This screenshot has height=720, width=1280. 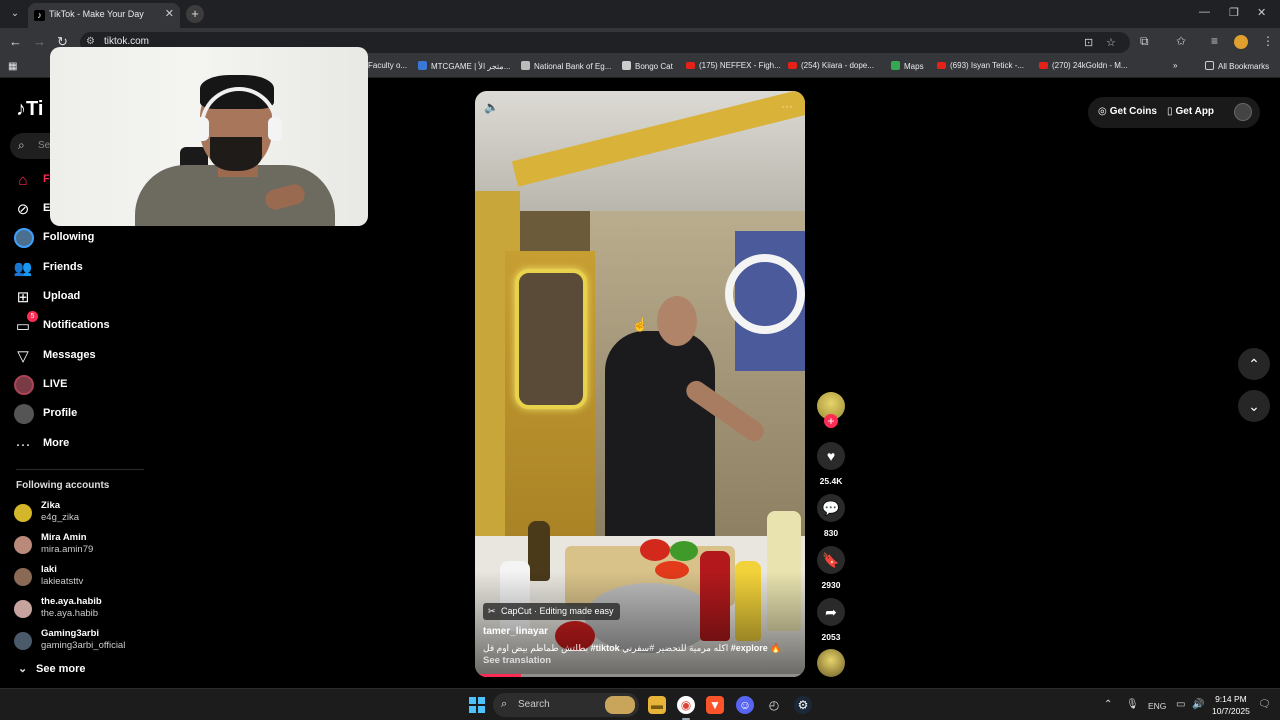 What do you see at coordinates (82, 415) in the screenshot?
I see `nav-profile: Profile` at bounding box center [82, 415].